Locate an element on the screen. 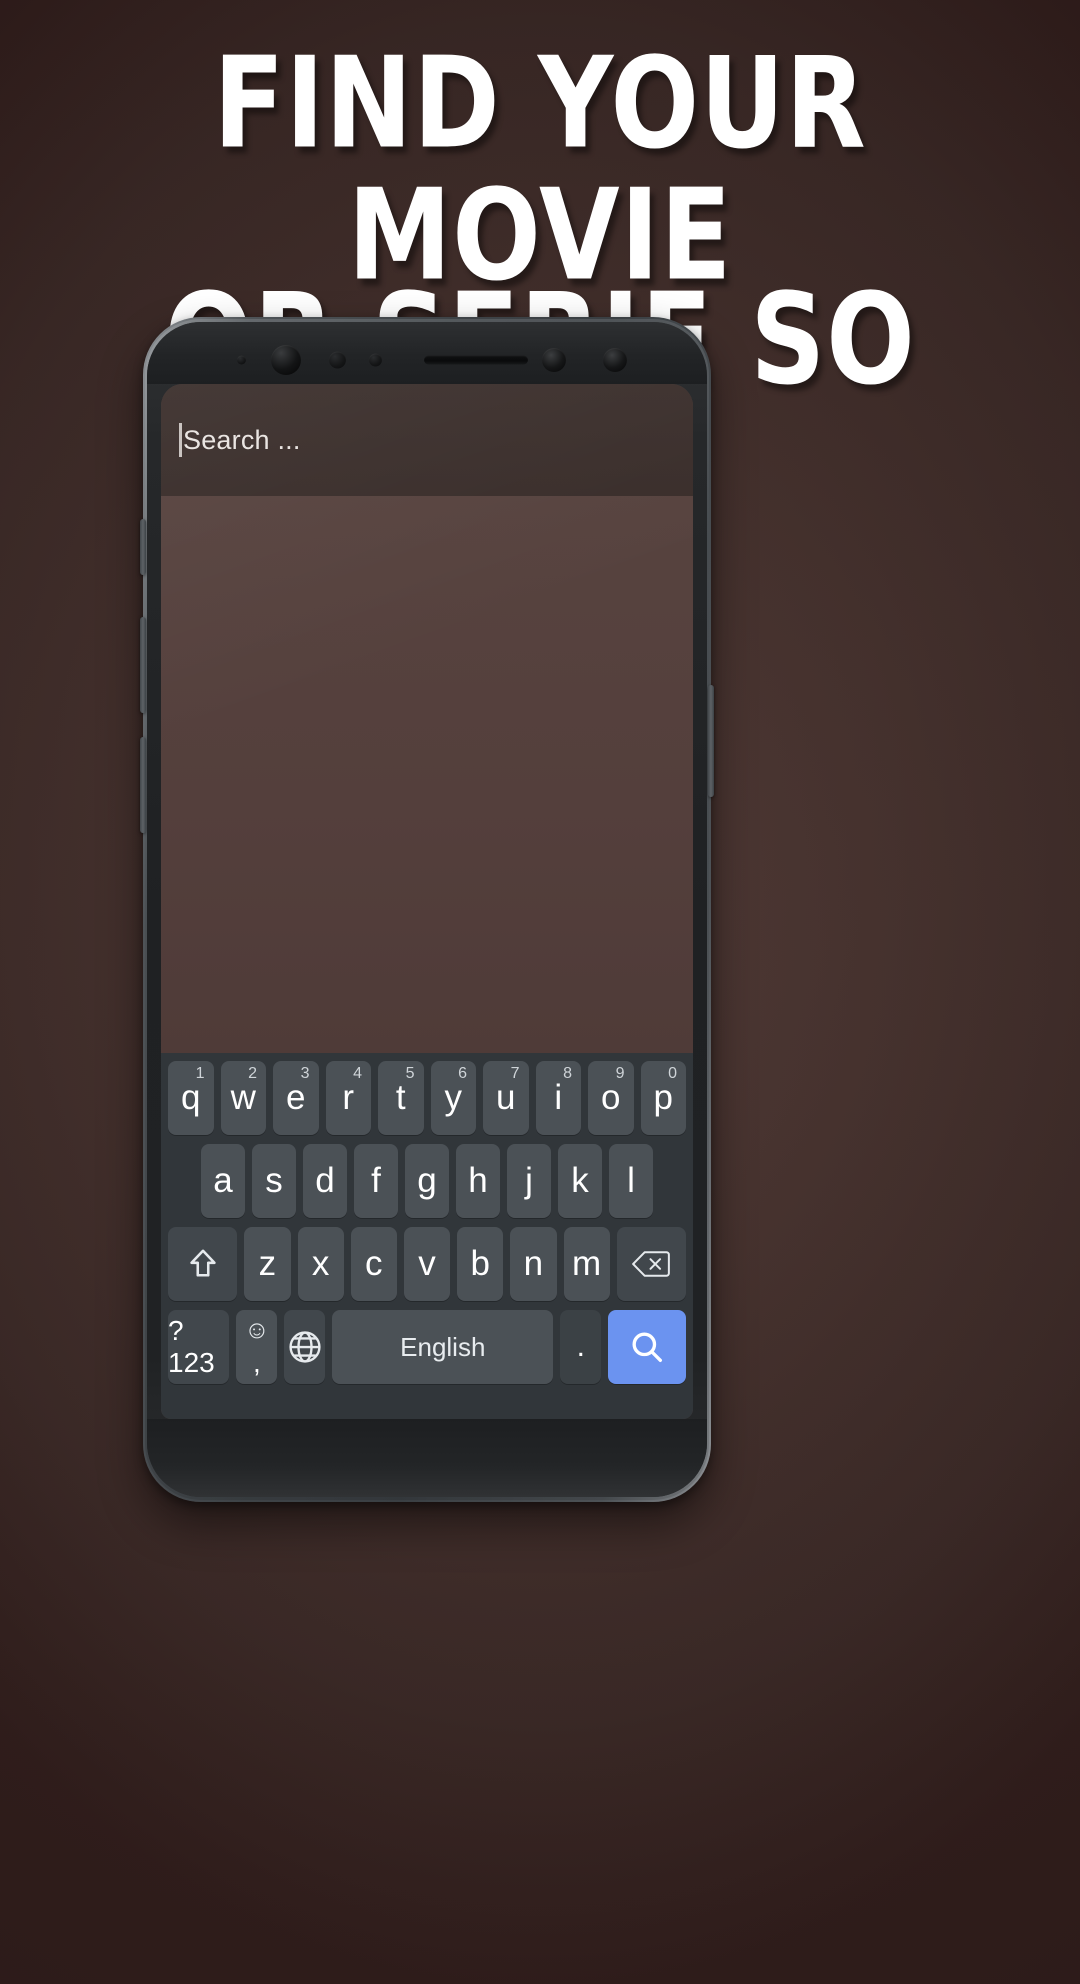 This screenshot has height=1984, width=1080. key-p-label: p is located at coordinates (663, 1097).